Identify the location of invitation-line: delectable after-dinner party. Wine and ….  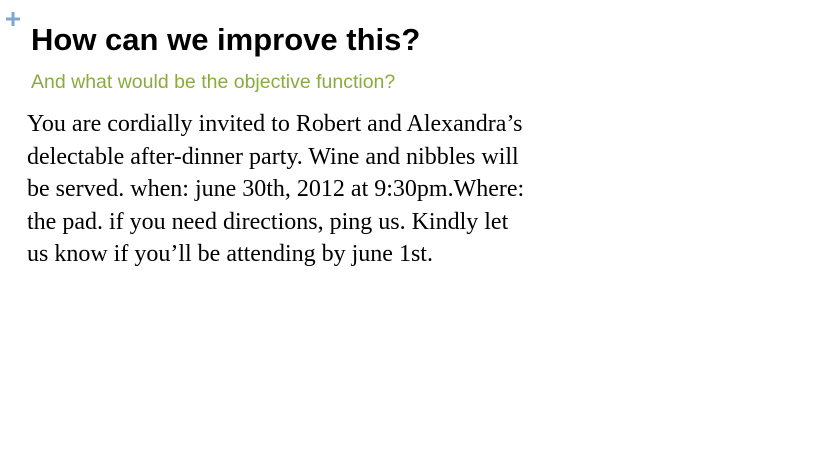
(273, 156).